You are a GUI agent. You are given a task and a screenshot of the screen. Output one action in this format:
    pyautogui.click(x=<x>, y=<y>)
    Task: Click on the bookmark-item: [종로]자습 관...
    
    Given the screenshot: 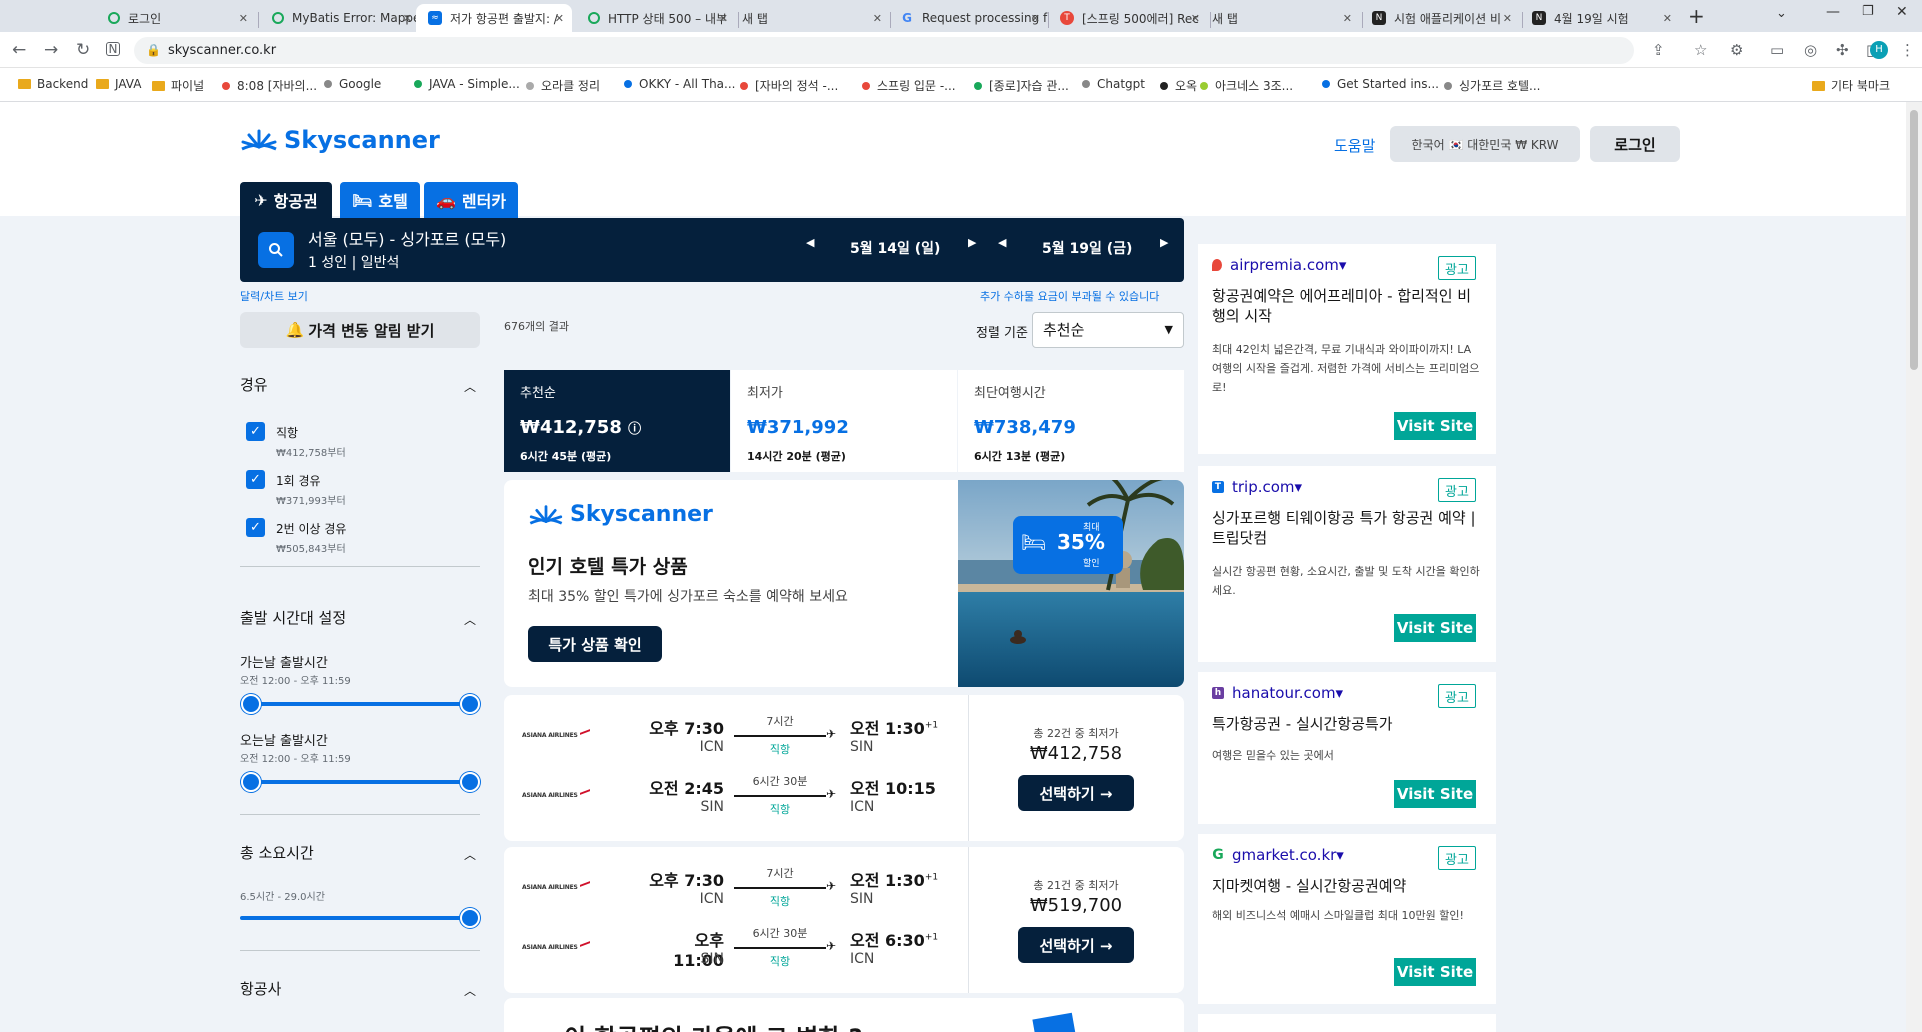 What is the action you would take?
    pyautogui.click(x=1021, y=85)
    